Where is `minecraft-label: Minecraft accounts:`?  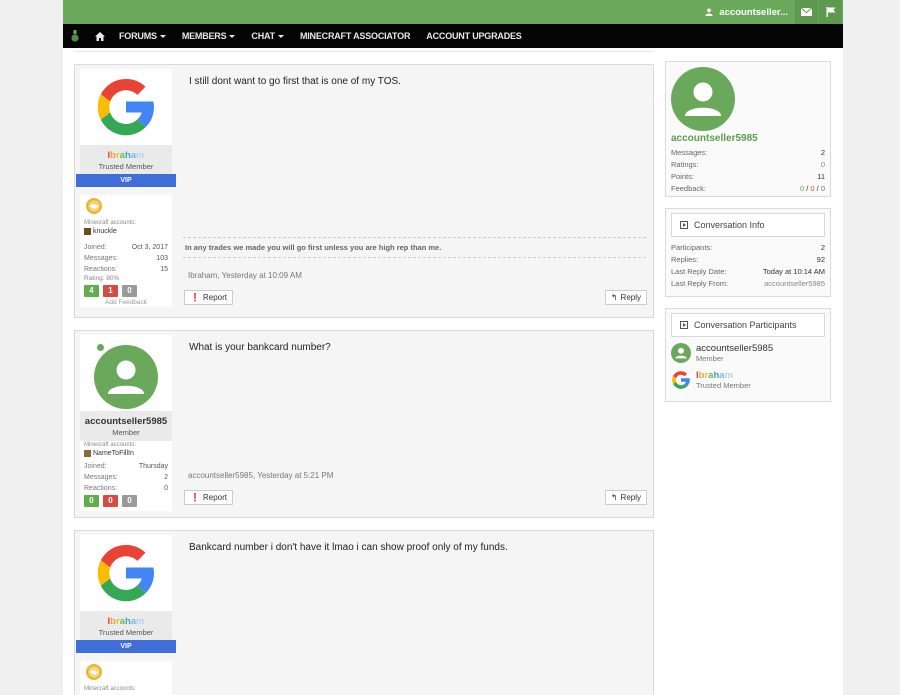 minecraft-label: Minecraft accounts: is located at coordinates (110, 689).